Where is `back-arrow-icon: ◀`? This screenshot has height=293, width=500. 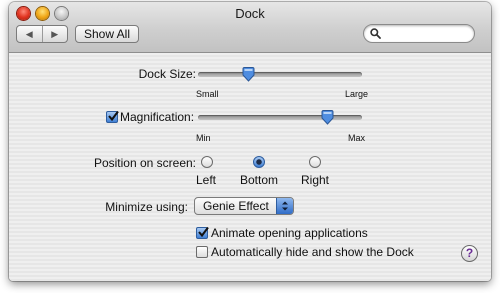 back-arrow-icon: ◀ is located at coordinates (29, 33).